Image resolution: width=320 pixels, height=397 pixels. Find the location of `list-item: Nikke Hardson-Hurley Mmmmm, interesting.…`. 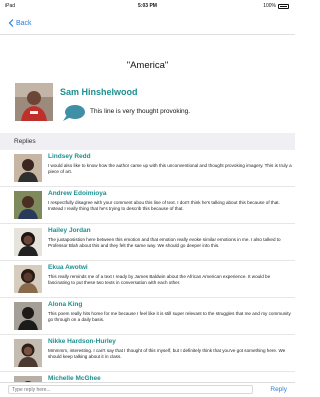

list-item: Nikke Hardson-Hurley Mmmmm, interesting.… is located at coordinates (147, 353).